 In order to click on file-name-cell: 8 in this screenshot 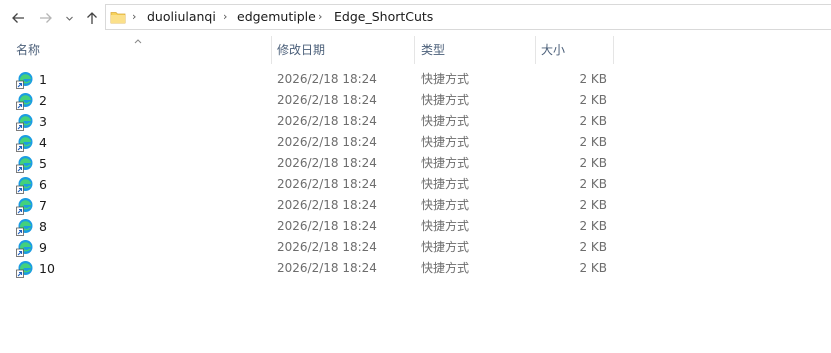, I will do `click(31, 226)`.